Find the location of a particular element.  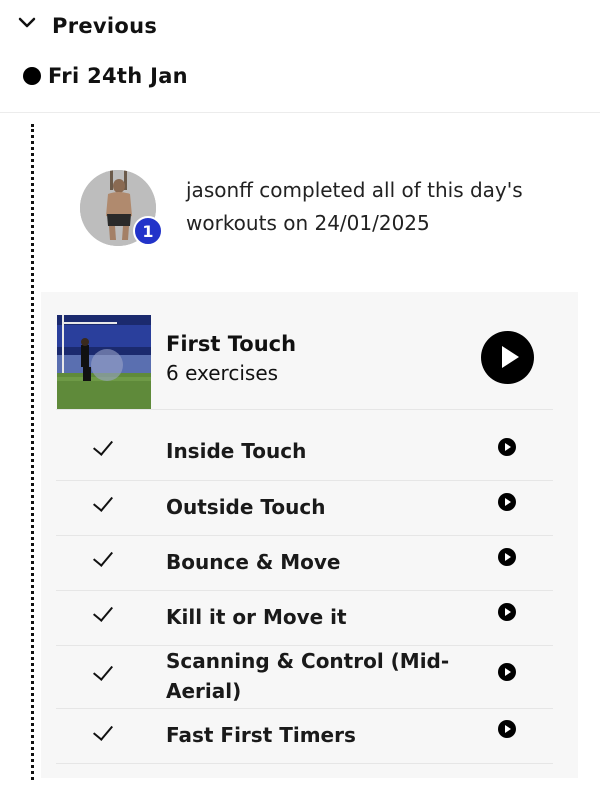

workout-thumbnail is located at coordinates (104, 362).